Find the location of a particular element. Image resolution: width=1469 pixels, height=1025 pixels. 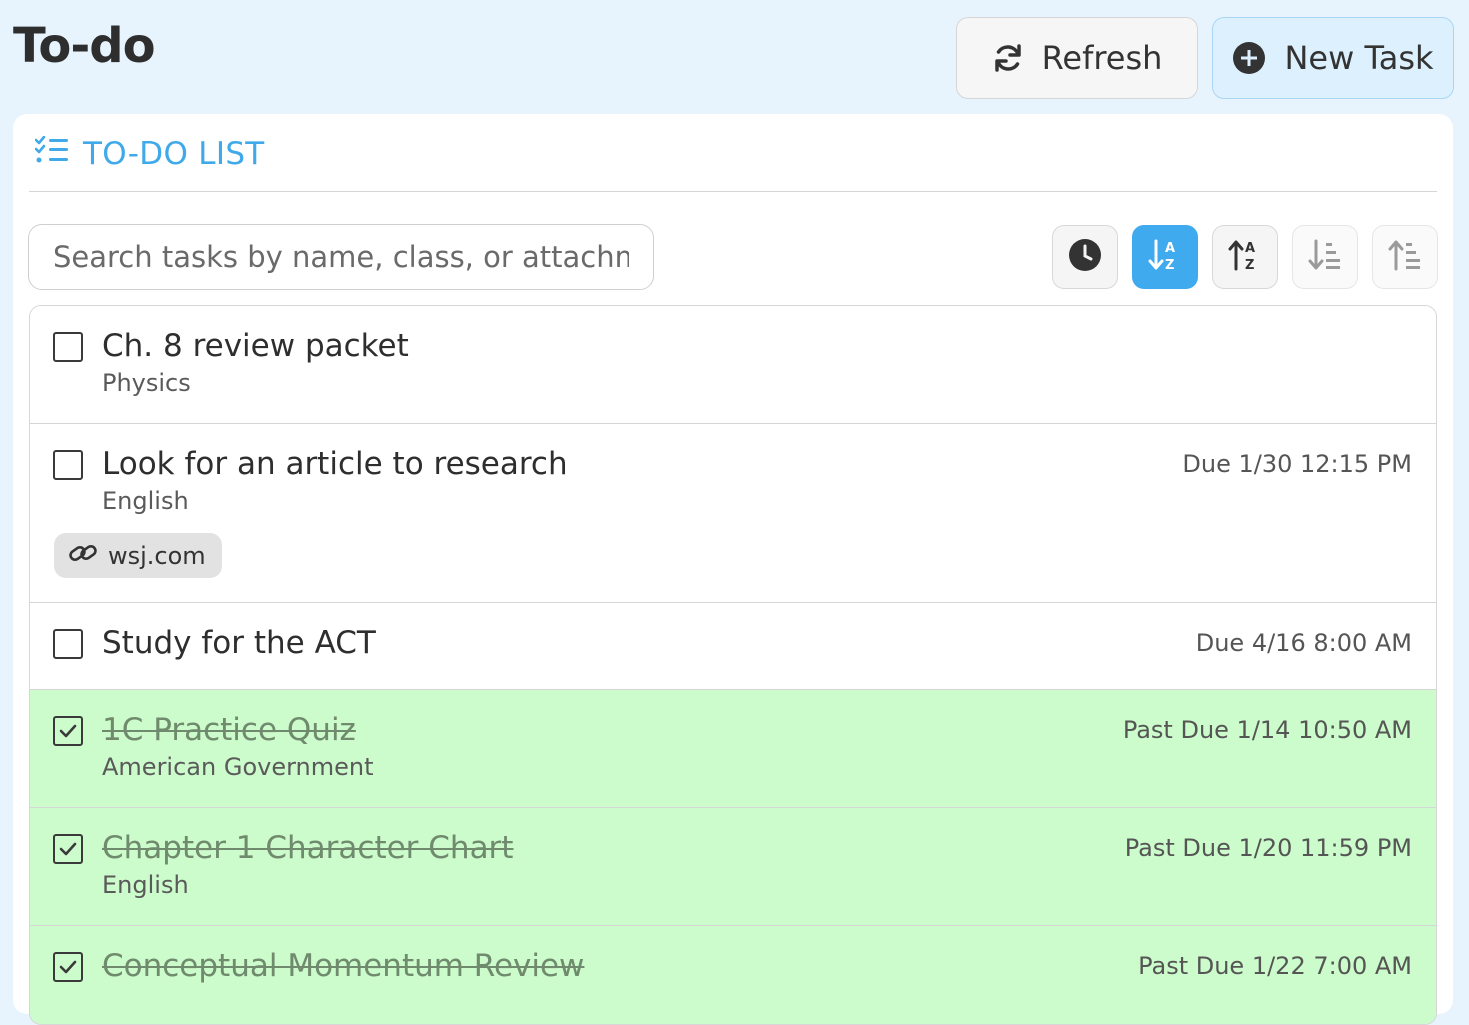

page-title: To-do is located at coordinates (84, 46).